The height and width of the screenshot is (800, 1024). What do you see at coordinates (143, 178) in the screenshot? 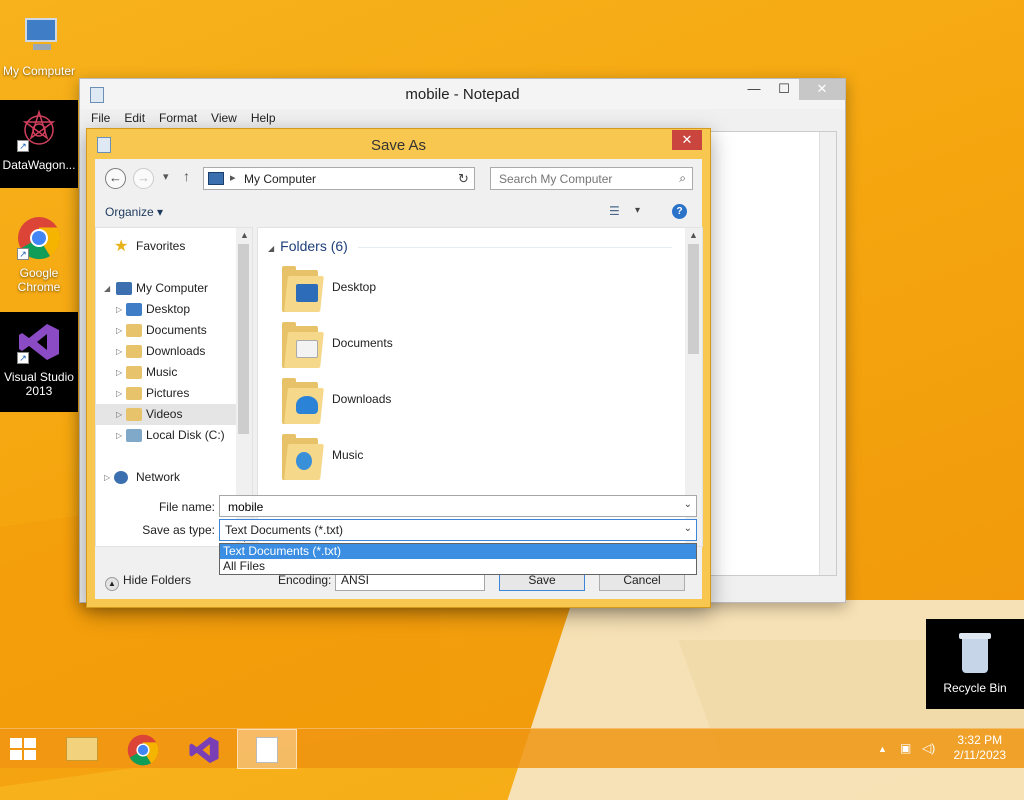
I see `forward-arrow-icon: →` at bounding box center [143, 178].